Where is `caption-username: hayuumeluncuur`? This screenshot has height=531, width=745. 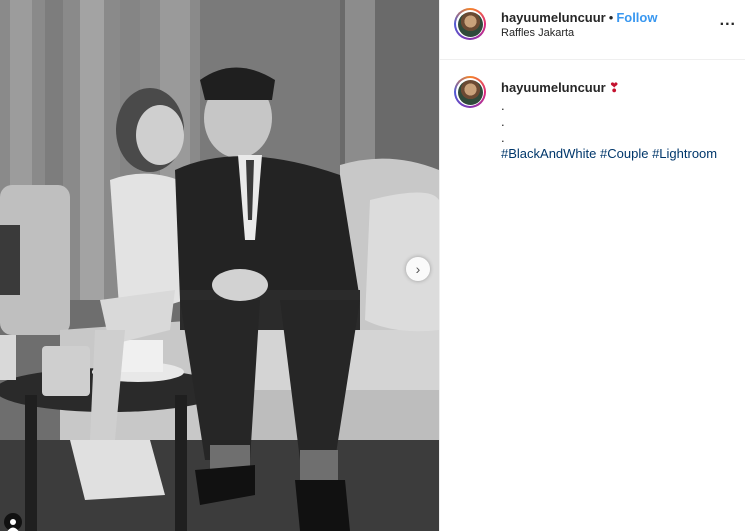 caption-username: hayuumeluncuur is located at coordinates (553, 87).